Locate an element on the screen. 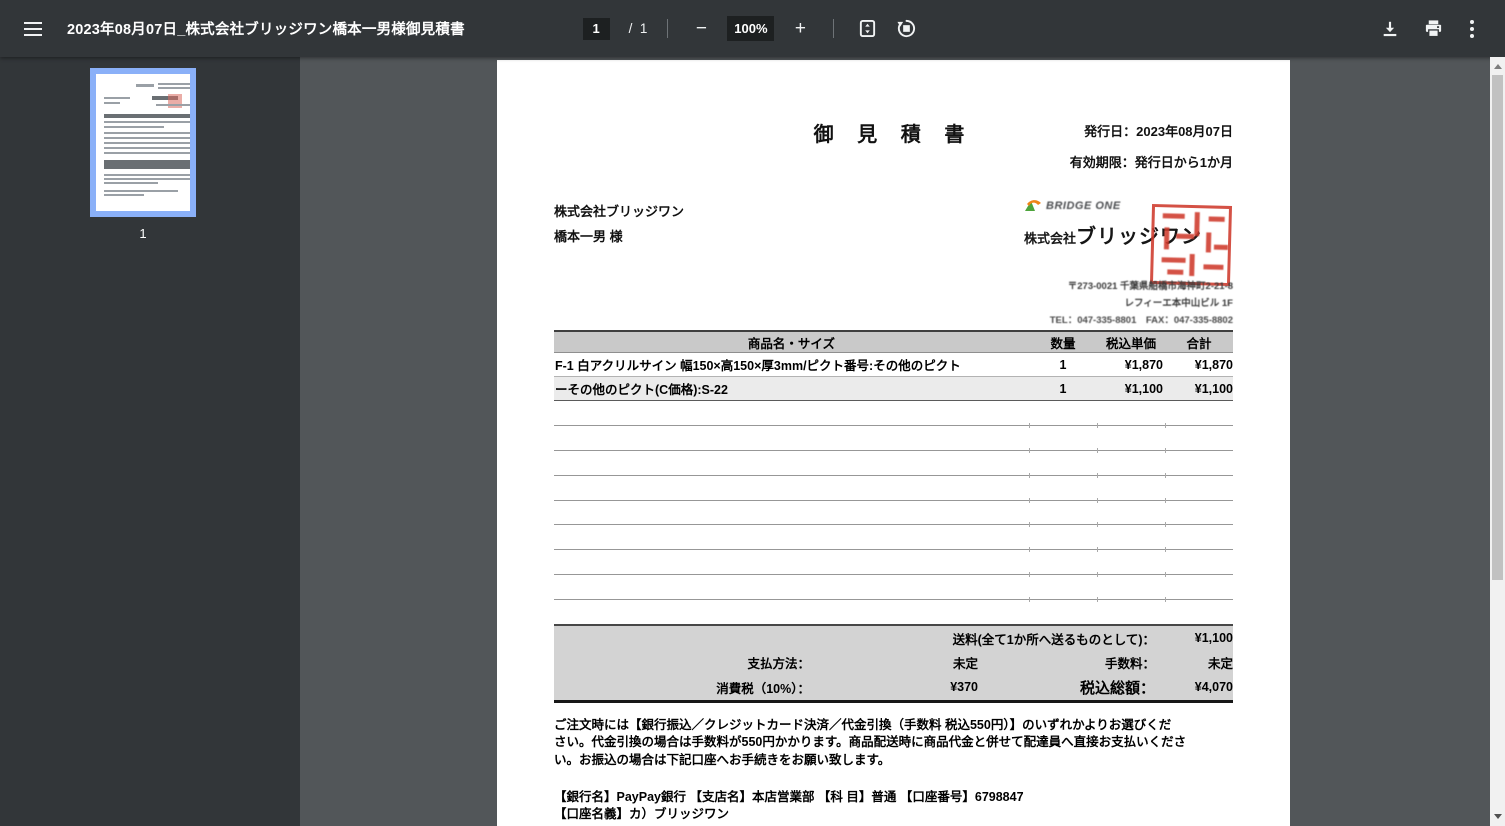 The image size is (1505, 826). grand-total-label: 税込総額： is located at coordinates (1117, 688).